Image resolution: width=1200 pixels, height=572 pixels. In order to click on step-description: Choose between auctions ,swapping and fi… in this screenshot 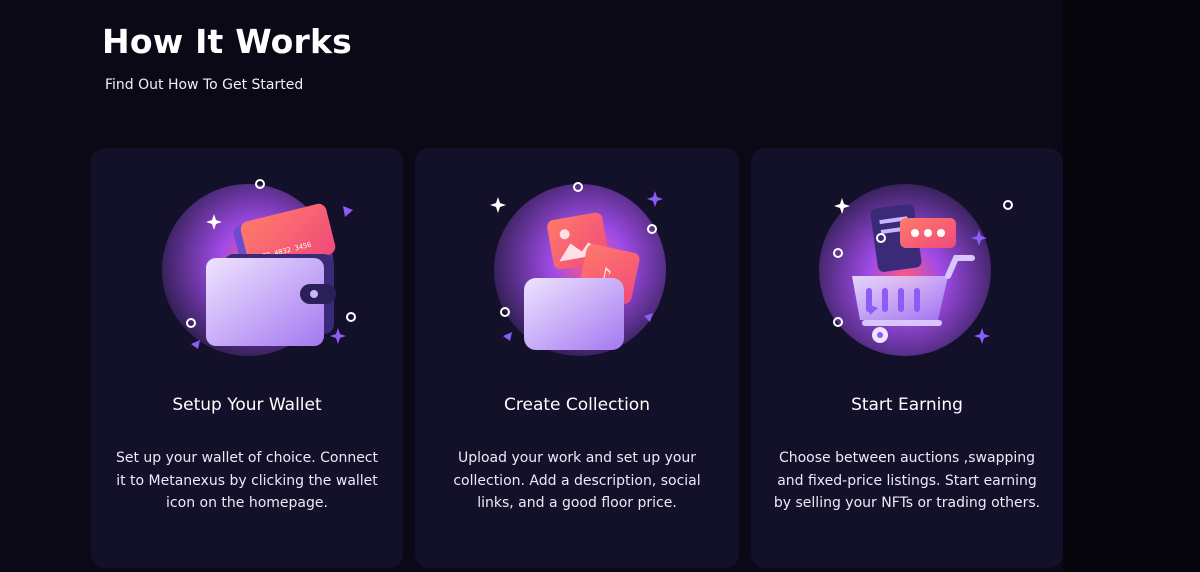, I will do `click(907, 480)`.